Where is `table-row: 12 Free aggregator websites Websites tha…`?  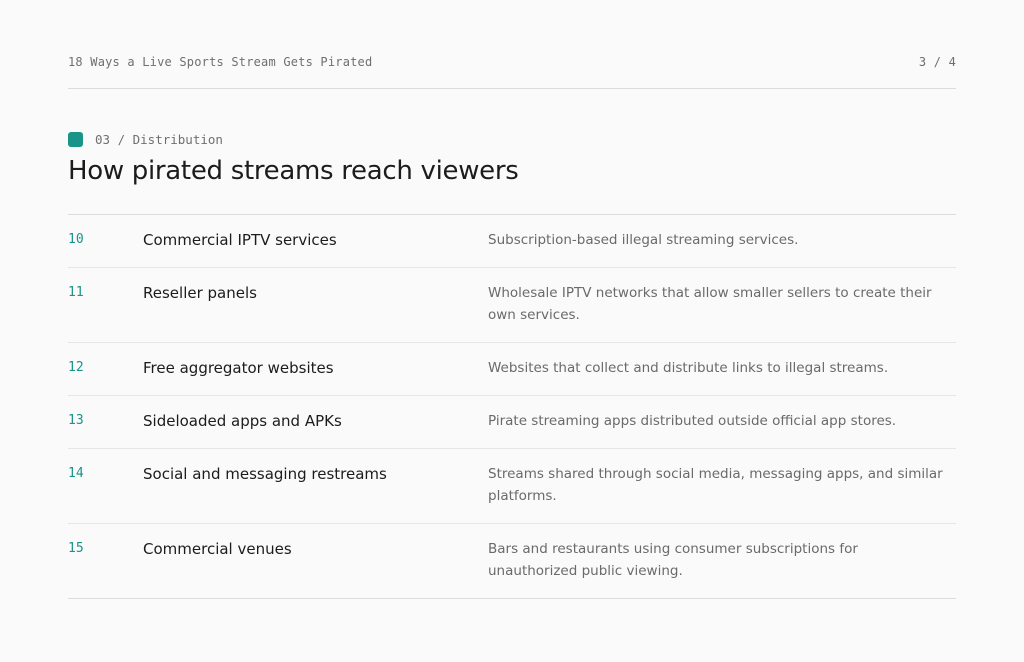
table-row: 12 Free aggregator websites Websites tha… is located at coordinates (512, 369).